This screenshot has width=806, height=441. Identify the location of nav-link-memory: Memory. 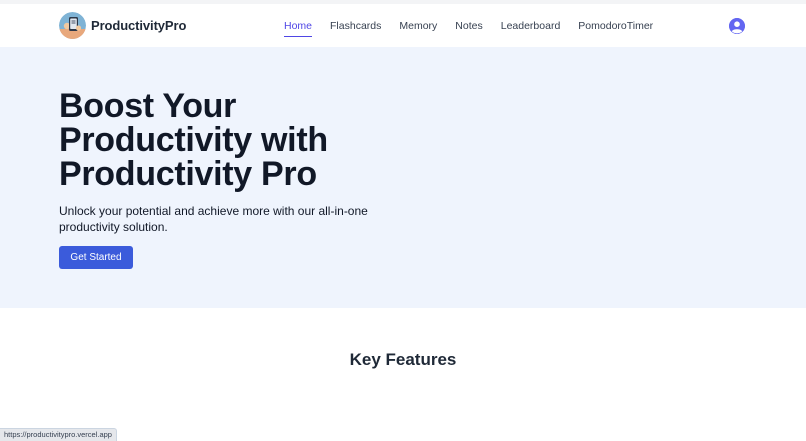
(418, 26).